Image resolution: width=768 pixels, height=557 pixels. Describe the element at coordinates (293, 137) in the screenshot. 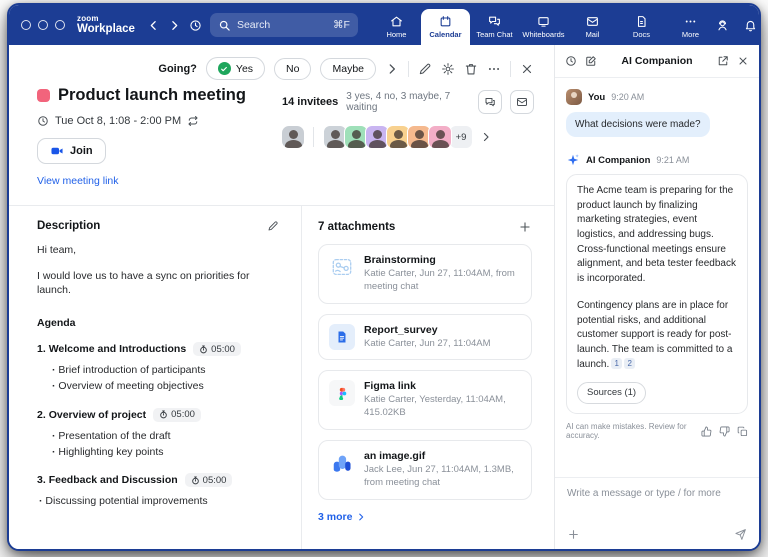

I see `organizer-avatar` at that location.